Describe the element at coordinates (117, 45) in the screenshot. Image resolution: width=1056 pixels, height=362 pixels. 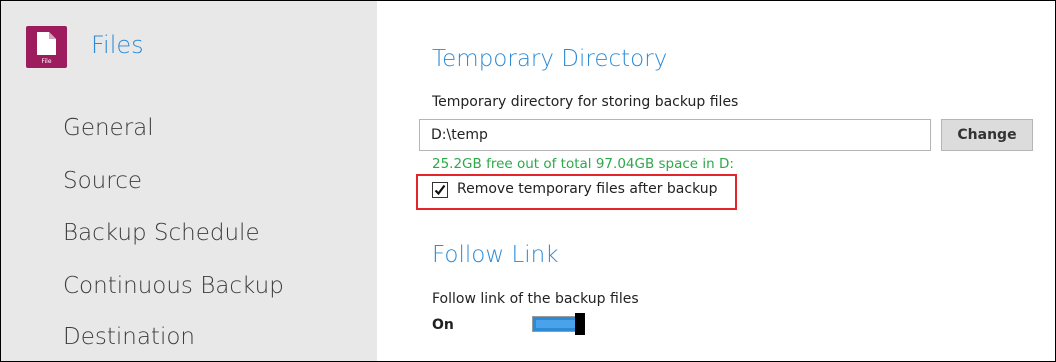
I see `app-title: Files` at that location.